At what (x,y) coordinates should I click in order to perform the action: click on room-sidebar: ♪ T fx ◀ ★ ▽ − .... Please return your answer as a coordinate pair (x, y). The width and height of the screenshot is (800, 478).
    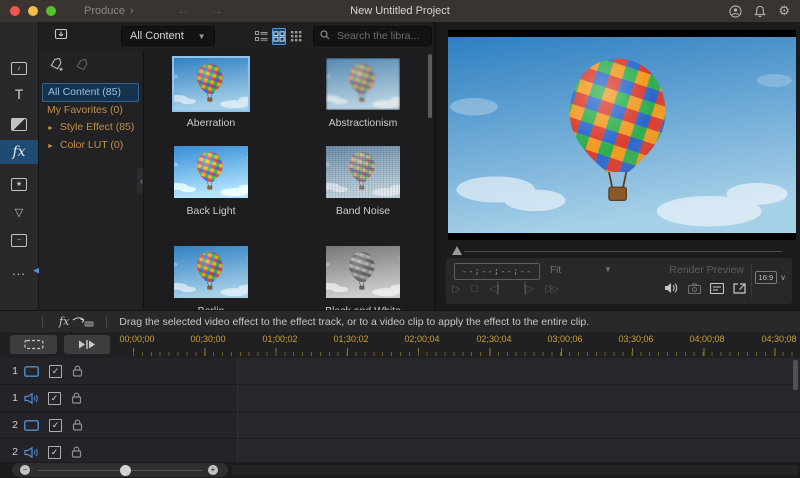
    Looking at the image, I should click on (20, 166).